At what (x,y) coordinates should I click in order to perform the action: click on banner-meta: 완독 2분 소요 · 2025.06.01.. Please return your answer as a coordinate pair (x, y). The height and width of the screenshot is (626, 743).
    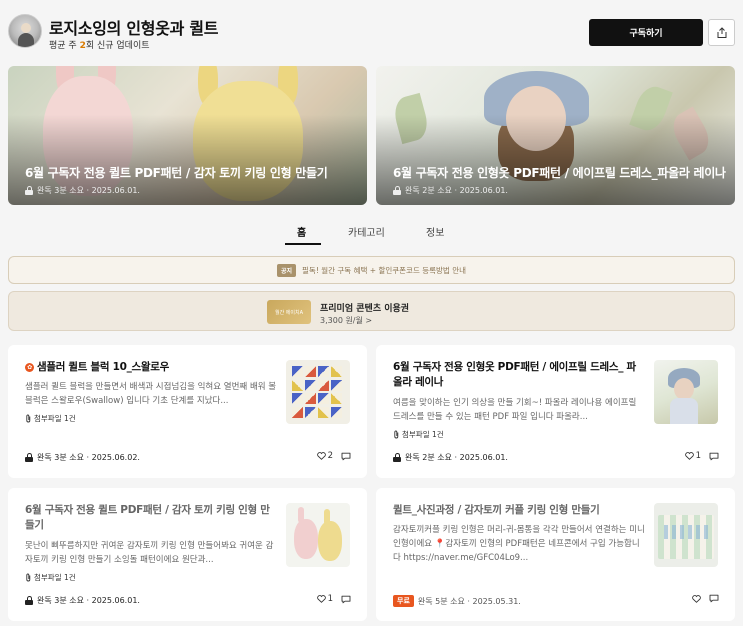
    Looking at the image, I should click on (450, 190).